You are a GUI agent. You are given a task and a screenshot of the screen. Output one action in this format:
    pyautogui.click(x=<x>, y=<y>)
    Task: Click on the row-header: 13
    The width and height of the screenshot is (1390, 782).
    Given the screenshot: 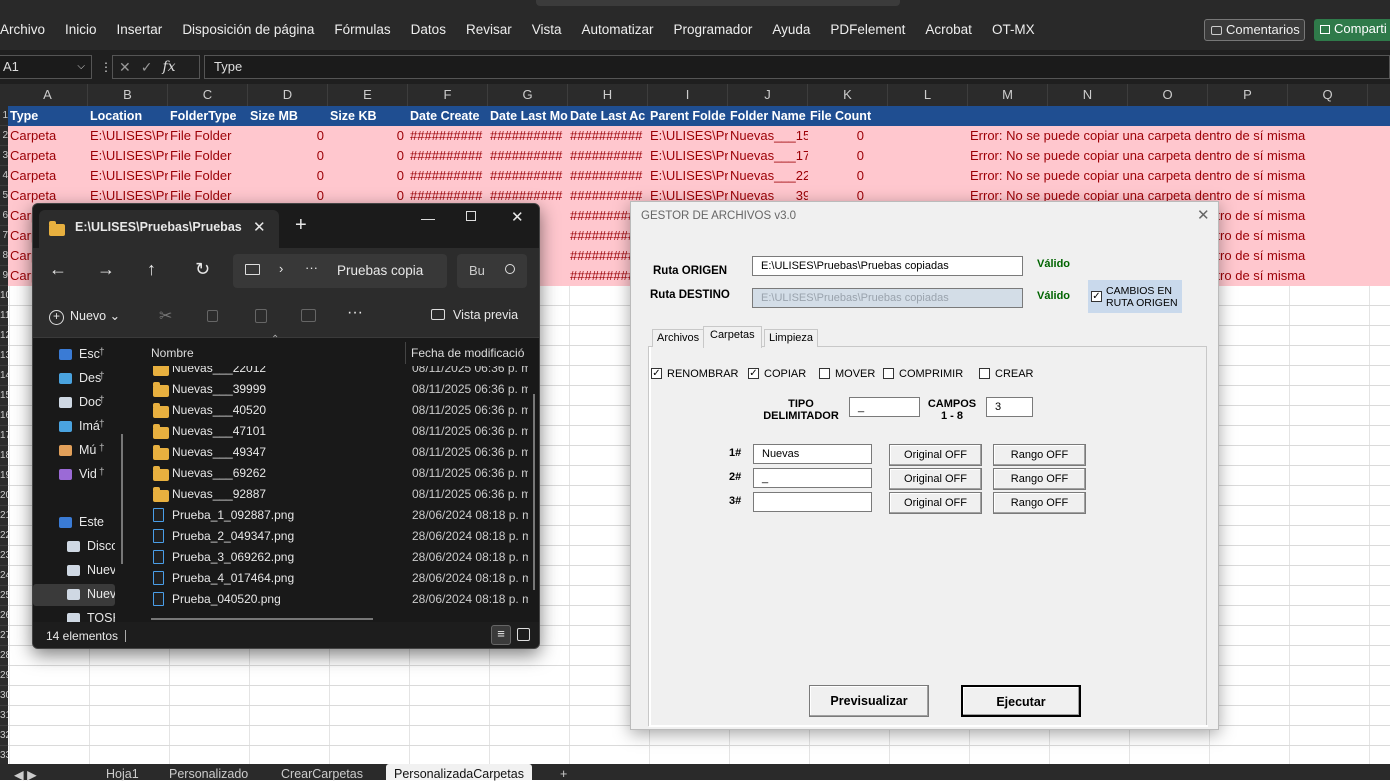 What is the action you would take?
    pyautogui.click(x=4, y=356)
    